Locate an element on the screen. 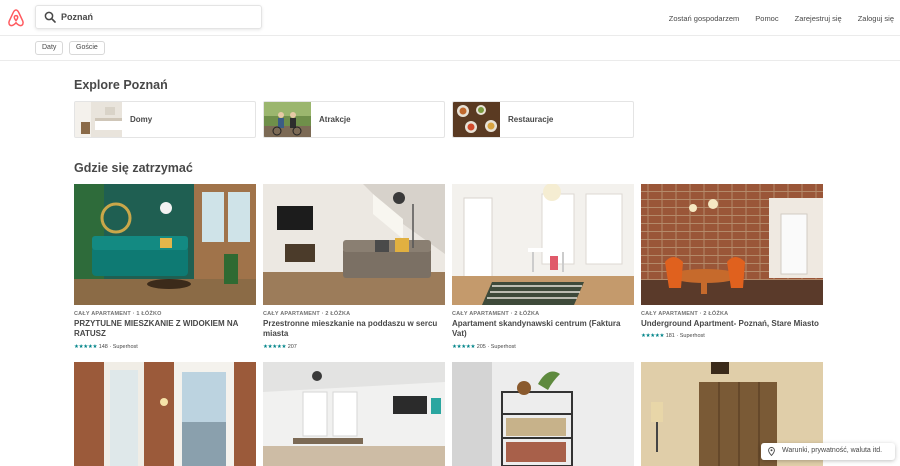 The height and width of the screenshot is (466, 900). search-icon is located at coordinates (50, 17).